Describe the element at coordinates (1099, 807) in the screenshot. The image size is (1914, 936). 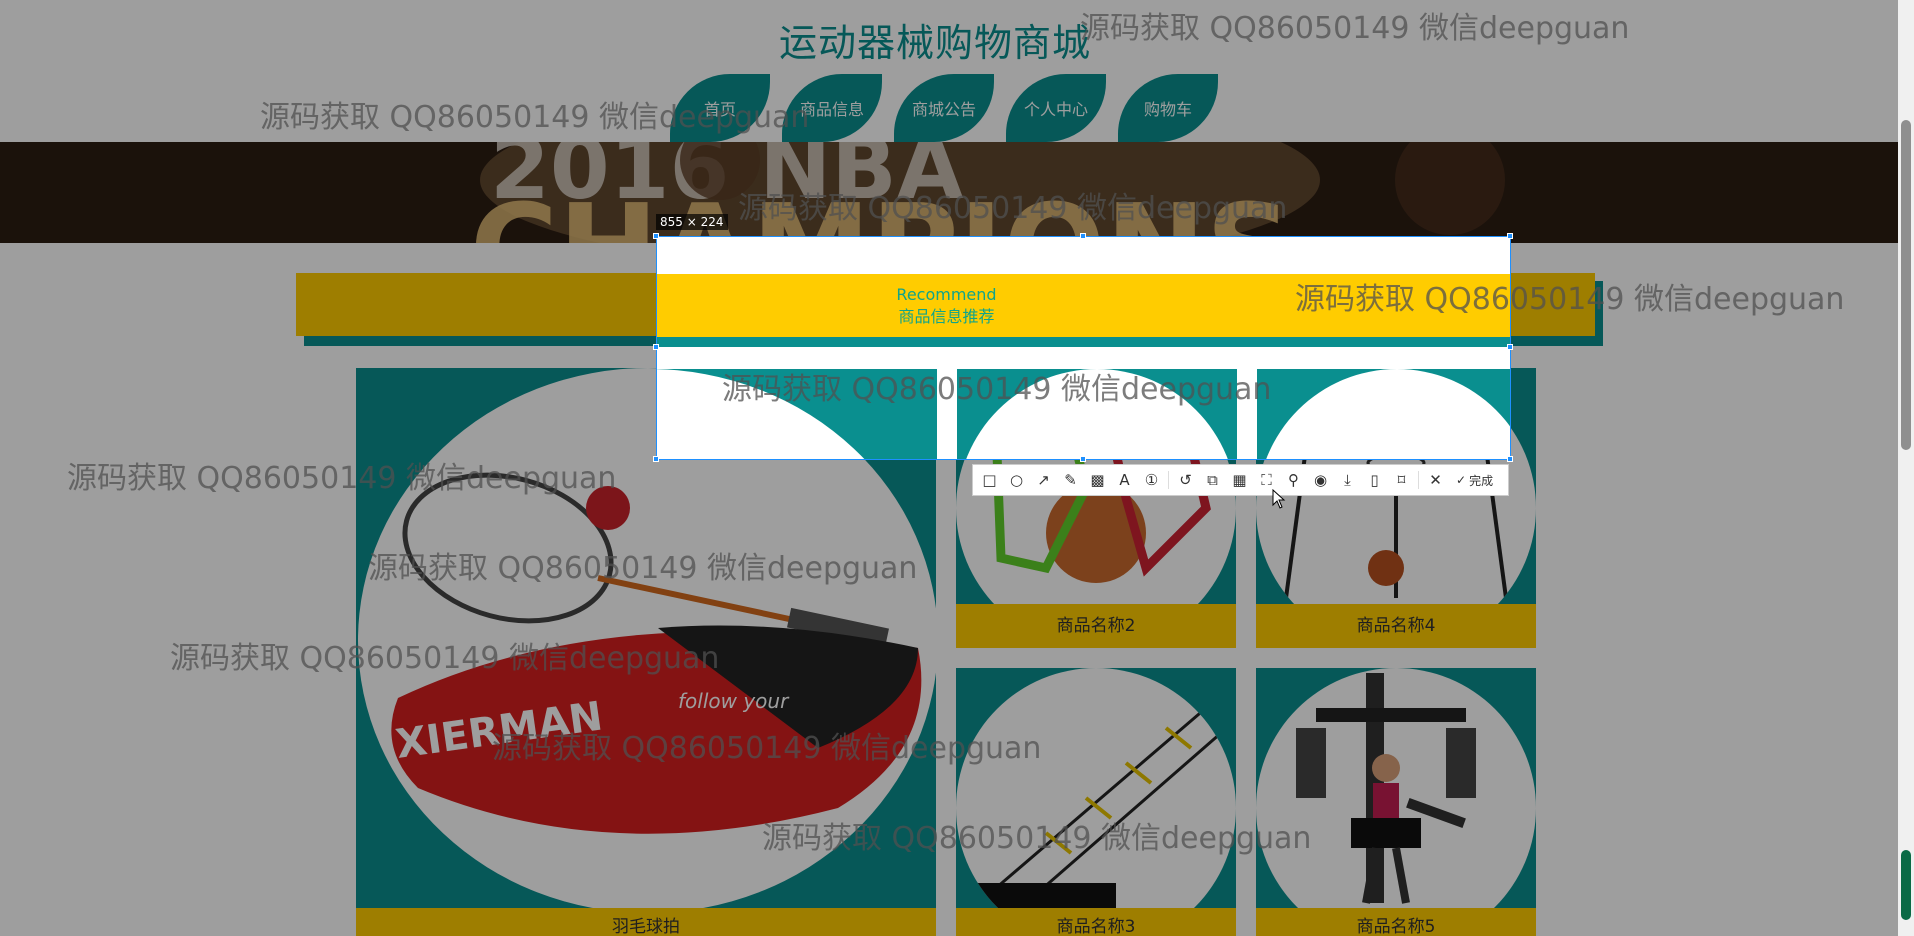
I see `agility-ladder-image` at that location.